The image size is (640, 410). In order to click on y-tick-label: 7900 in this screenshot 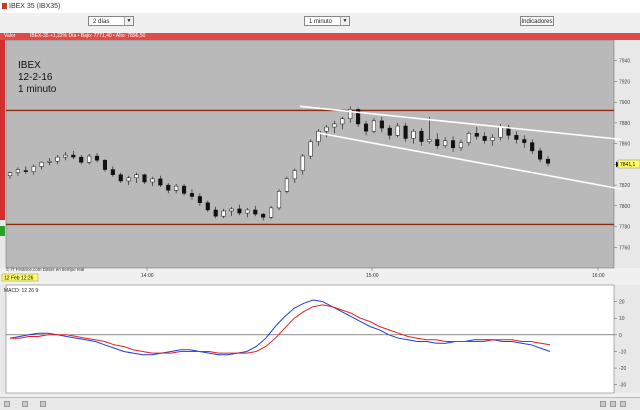, I will do `click(624, 103)`.